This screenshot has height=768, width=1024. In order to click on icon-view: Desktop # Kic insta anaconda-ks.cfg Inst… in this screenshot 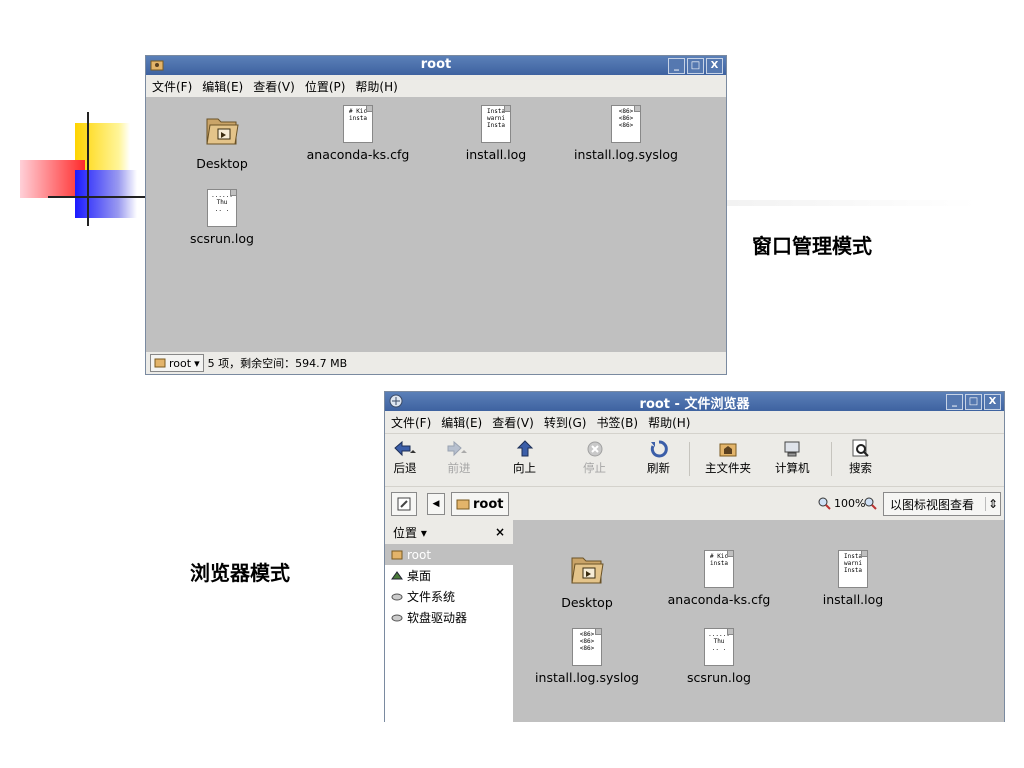, I will do `click(758, 621)`.